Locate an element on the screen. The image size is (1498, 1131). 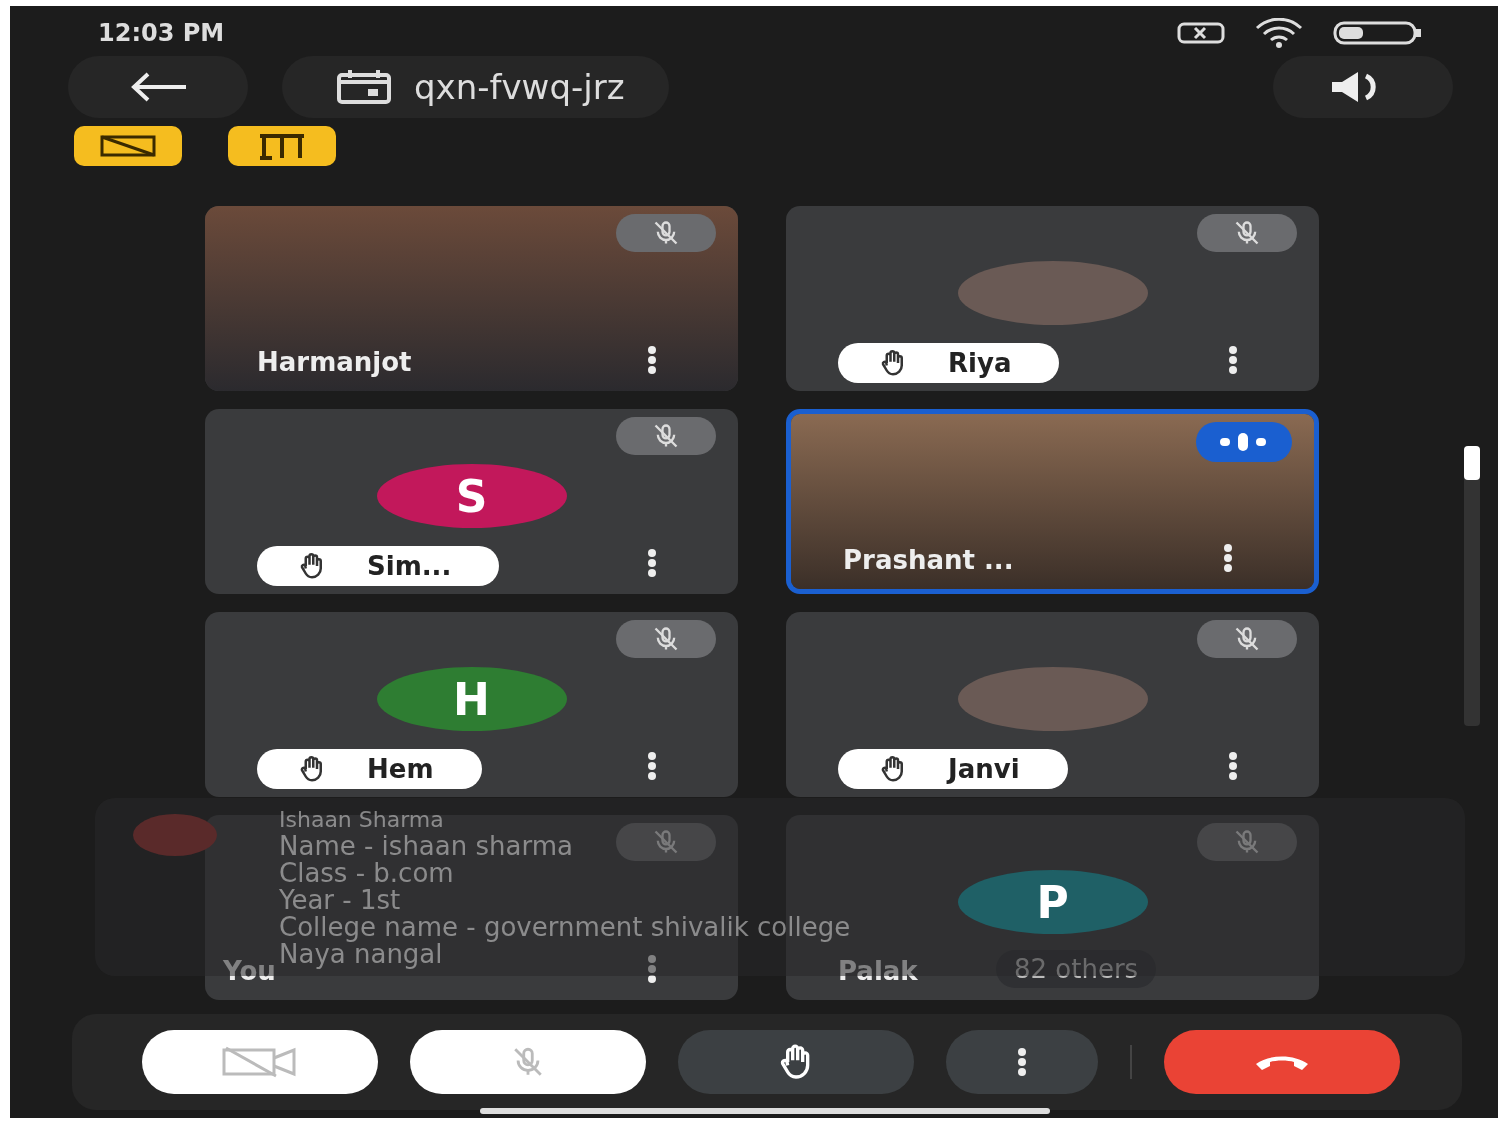
participant-name: Harmanjot is located at coordinates (334, 362).